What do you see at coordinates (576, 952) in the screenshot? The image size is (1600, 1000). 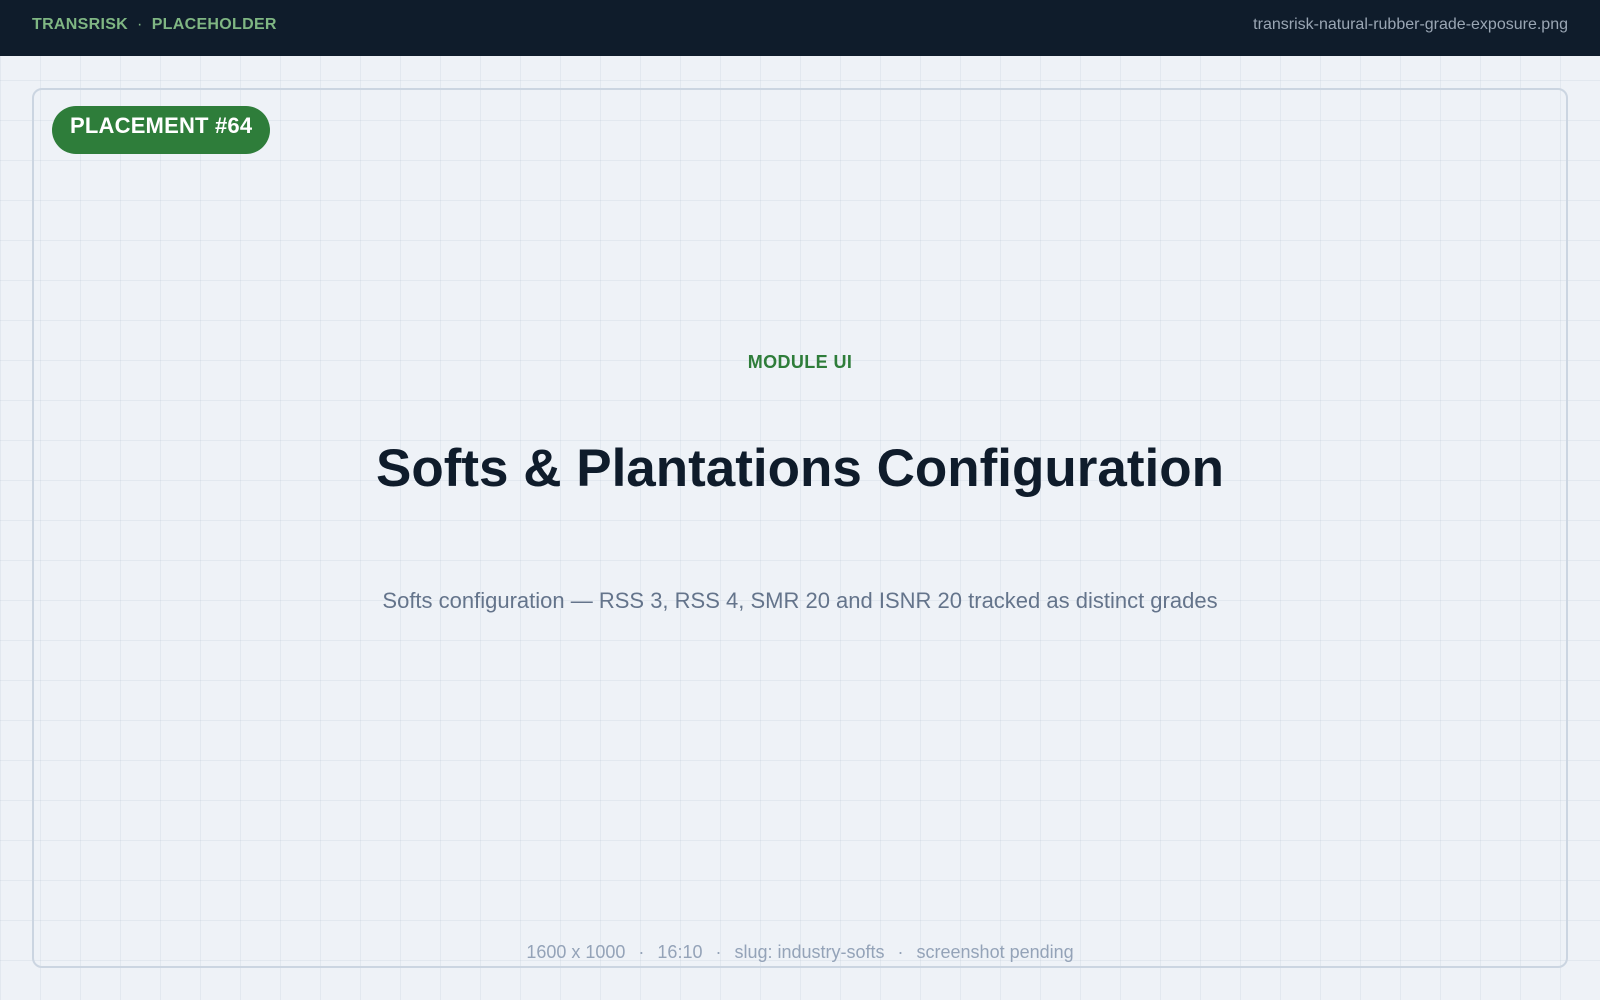 I see `meta-dimensions: 1600 x 1000` at bounding box center [576, 952].